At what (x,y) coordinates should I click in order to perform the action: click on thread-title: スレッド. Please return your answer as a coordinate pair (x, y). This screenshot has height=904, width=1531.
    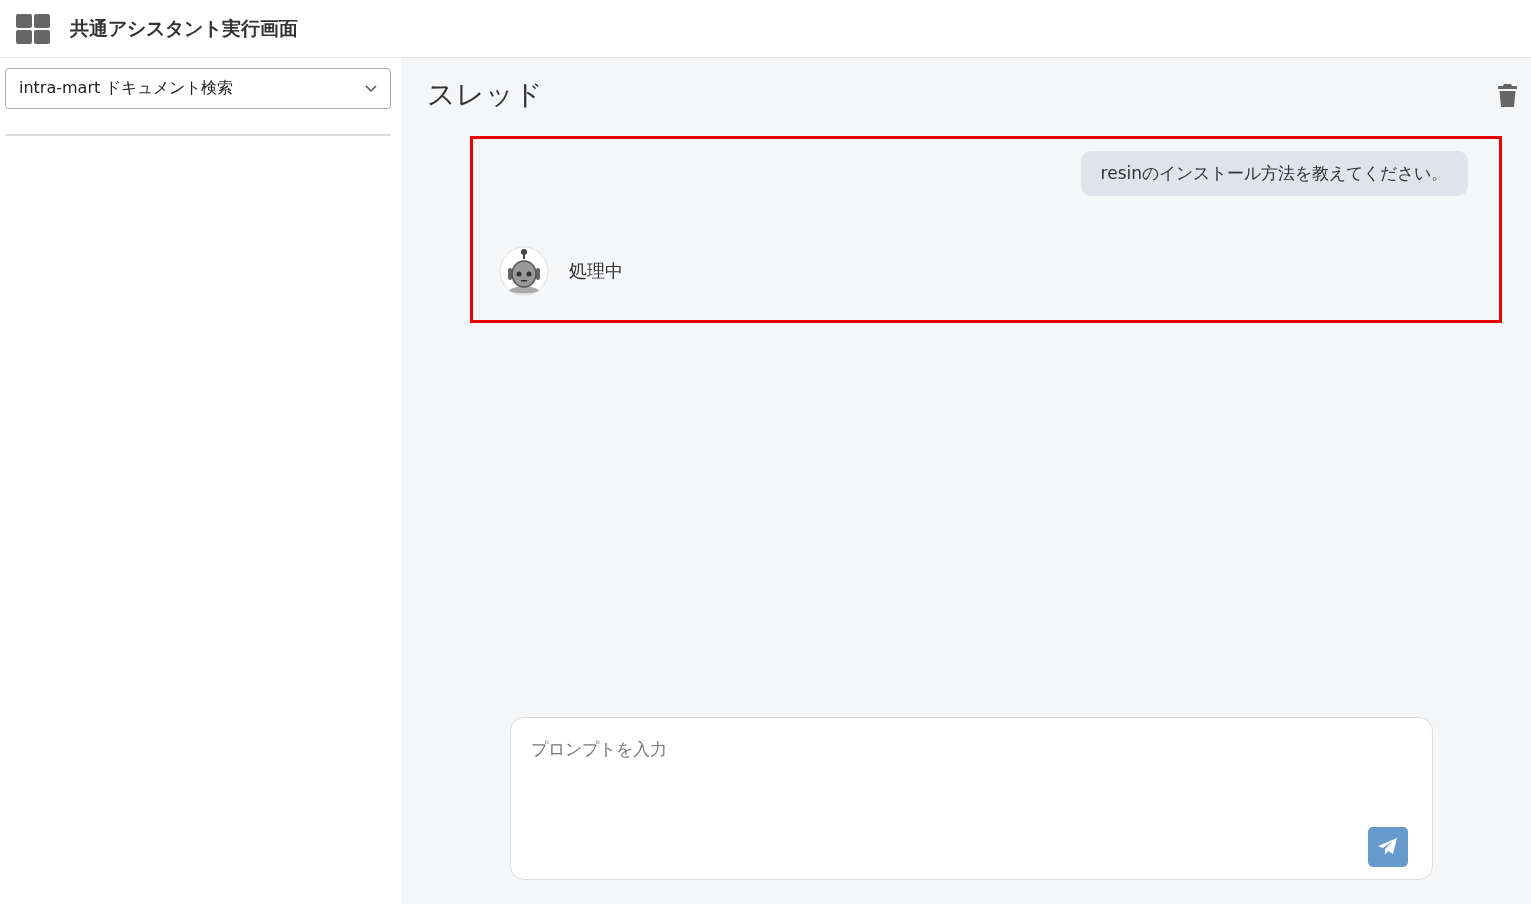
    Looking at the image, I should click on (485, 95).